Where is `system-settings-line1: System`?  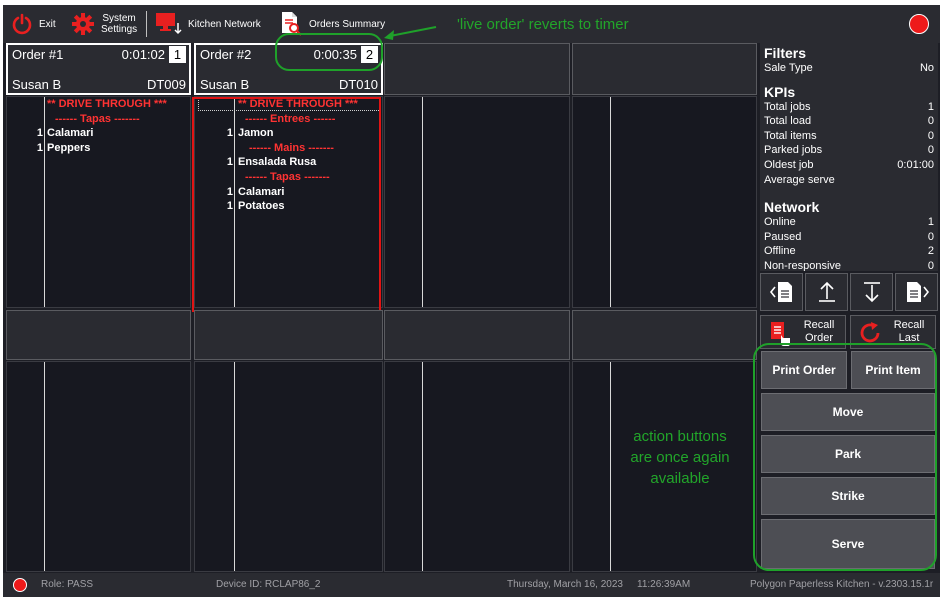
system-settings-line1: System is located at coordinates (119, 18).